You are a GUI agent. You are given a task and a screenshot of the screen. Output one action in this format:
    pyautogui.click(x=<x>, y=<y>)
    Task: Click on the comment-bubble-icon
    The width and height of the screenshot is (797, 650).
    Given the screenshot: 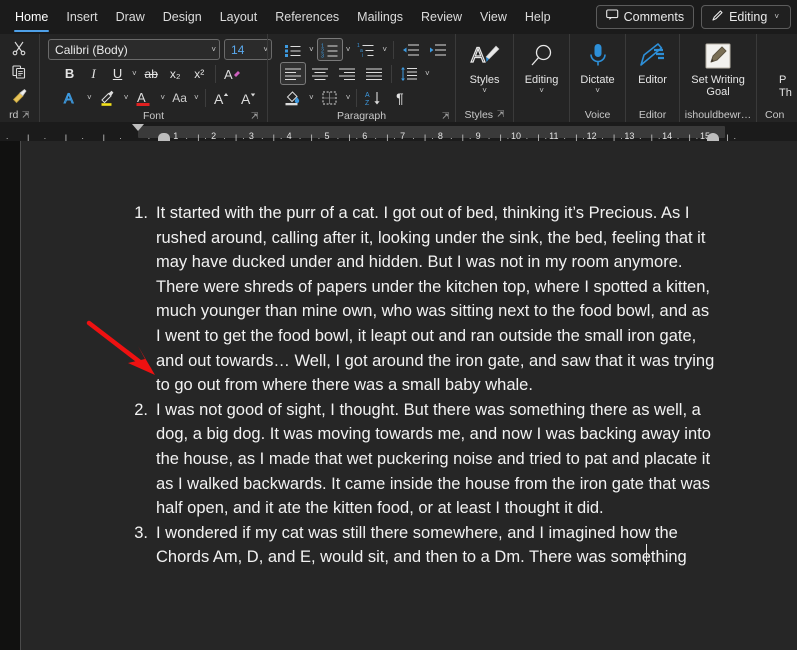 What is the action you would take?
    pyautogui.click(x=612, y=16)
    